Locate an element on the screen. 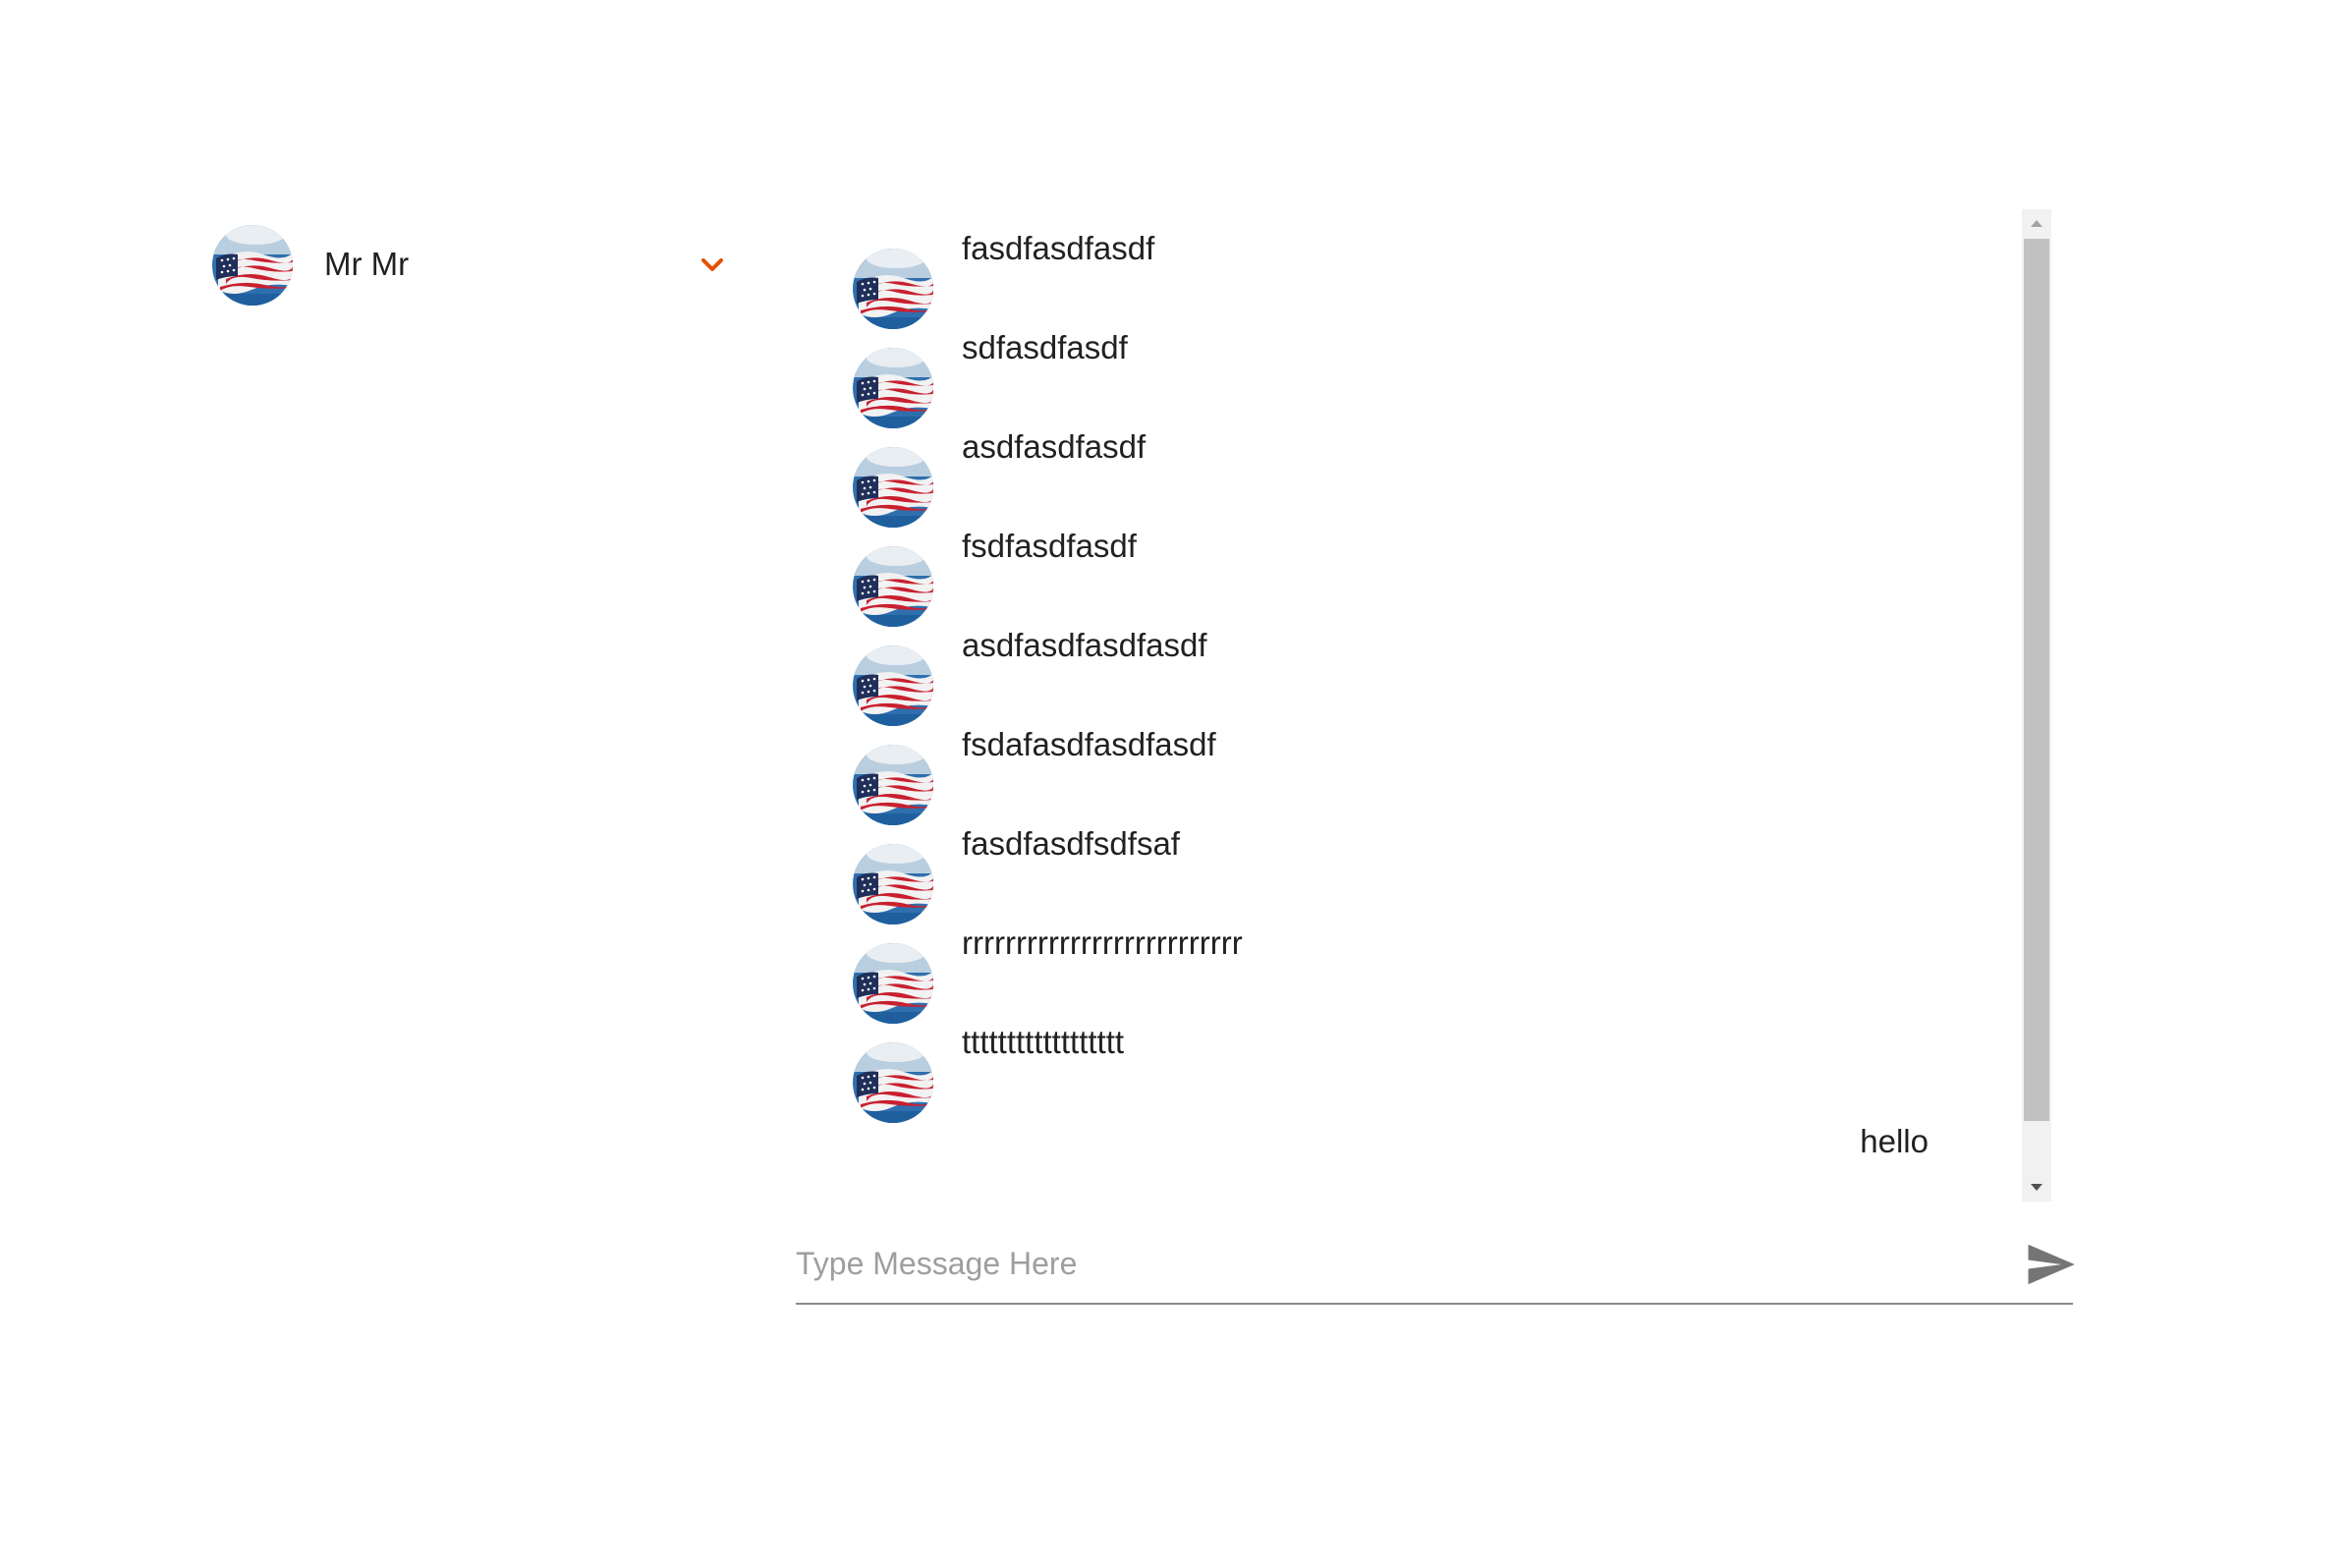 The height and width of the screenshot is (1568, 2350). message-text: fasdfasdfasdf is located at coordinates (1058, 248).